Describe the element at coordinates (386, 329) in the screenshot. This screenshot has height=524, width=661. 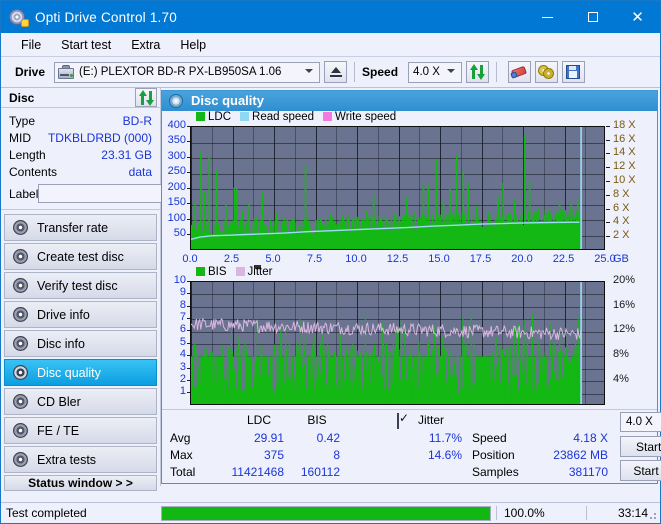
I see `jitter-line` at that location.